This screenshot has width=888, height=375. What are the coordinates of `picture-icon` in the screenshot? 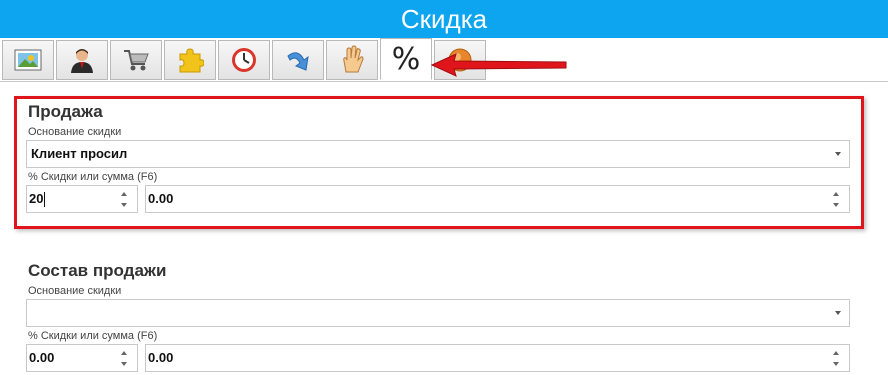 It's located at (28, 60).